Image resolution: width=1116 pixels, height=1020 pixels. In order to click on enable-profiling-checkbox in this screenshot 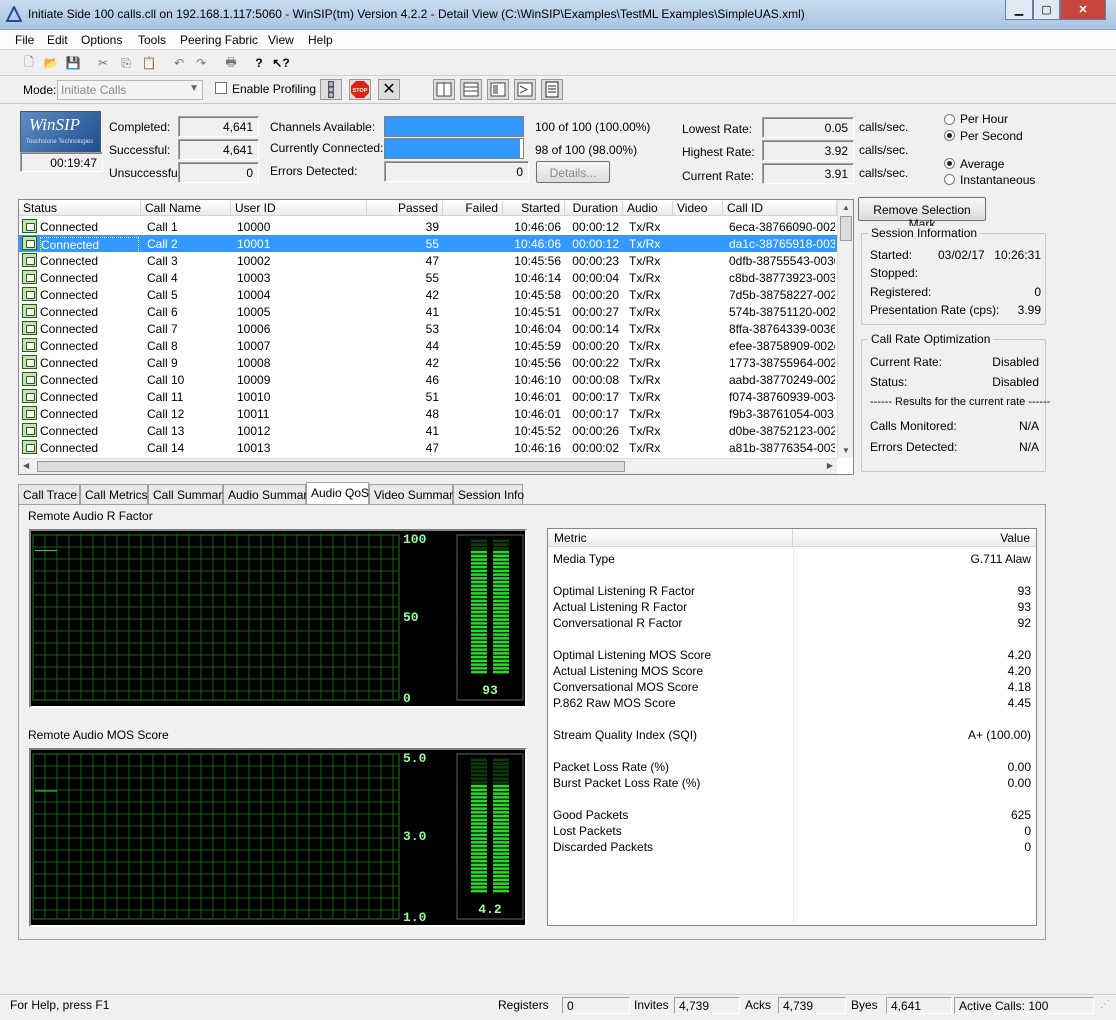, I will do `click(221, 88)`.